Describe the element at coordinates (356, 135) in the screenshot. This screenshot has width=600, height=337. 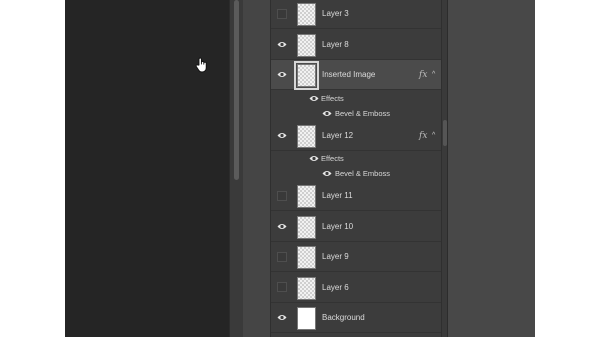
I see `layer-row: Layer 12 fx ^` at that location.